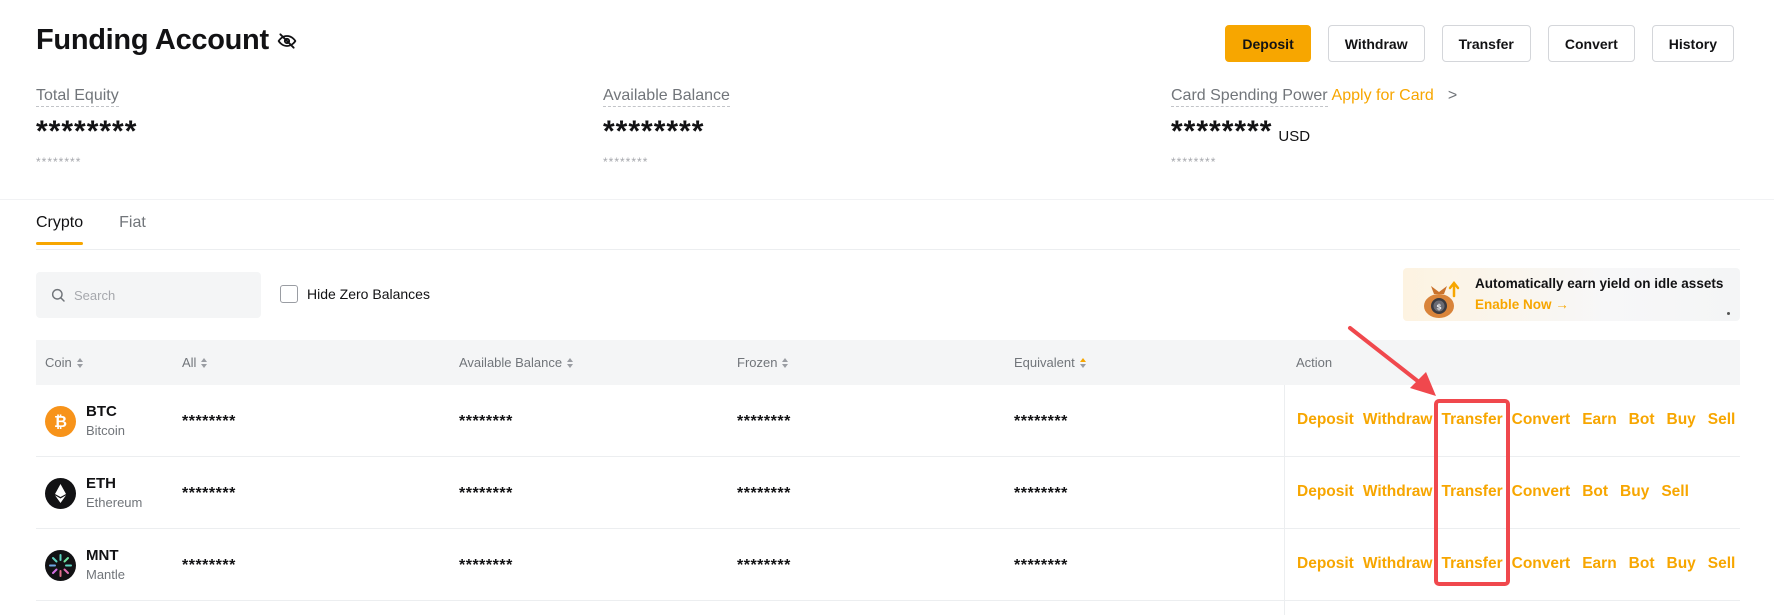 This screenshot has height=615, width=1774. Describe the element at coordinates (1452, 95) in the screenshot. I see `chevron-right-icon: >` at that location.